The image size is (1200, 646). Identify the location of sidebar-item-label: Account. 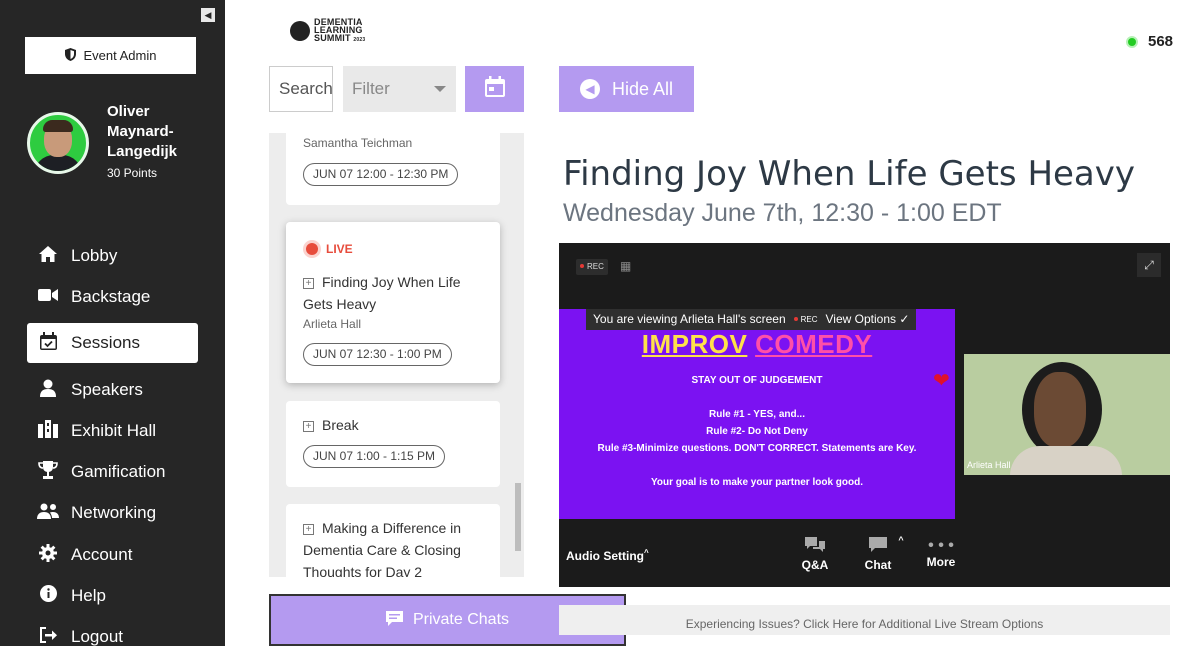
(102, 554).